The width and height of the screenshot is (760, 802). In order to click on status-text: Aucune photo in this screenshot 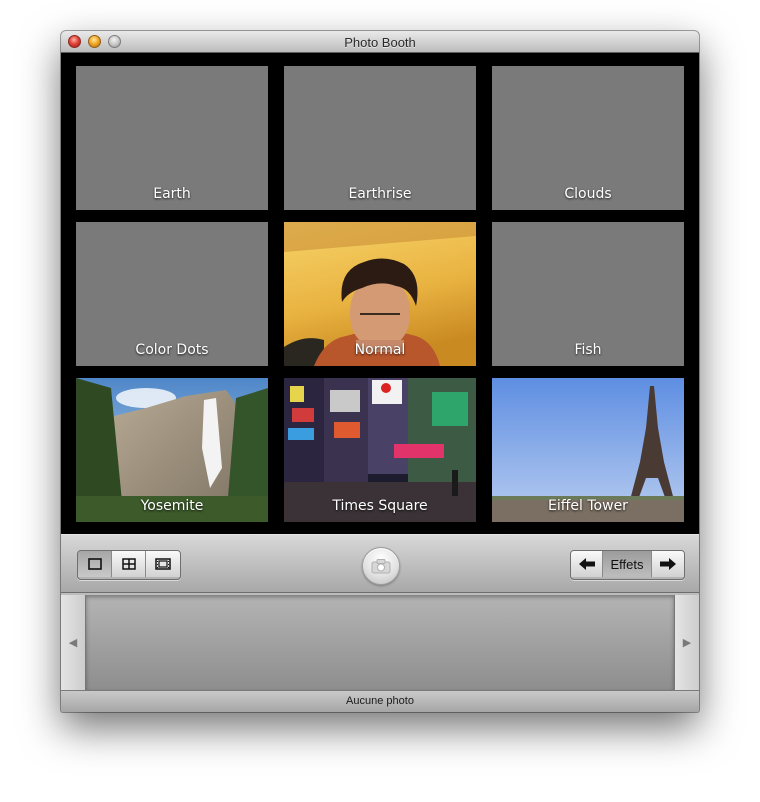, I will do `click(380, 701)`.